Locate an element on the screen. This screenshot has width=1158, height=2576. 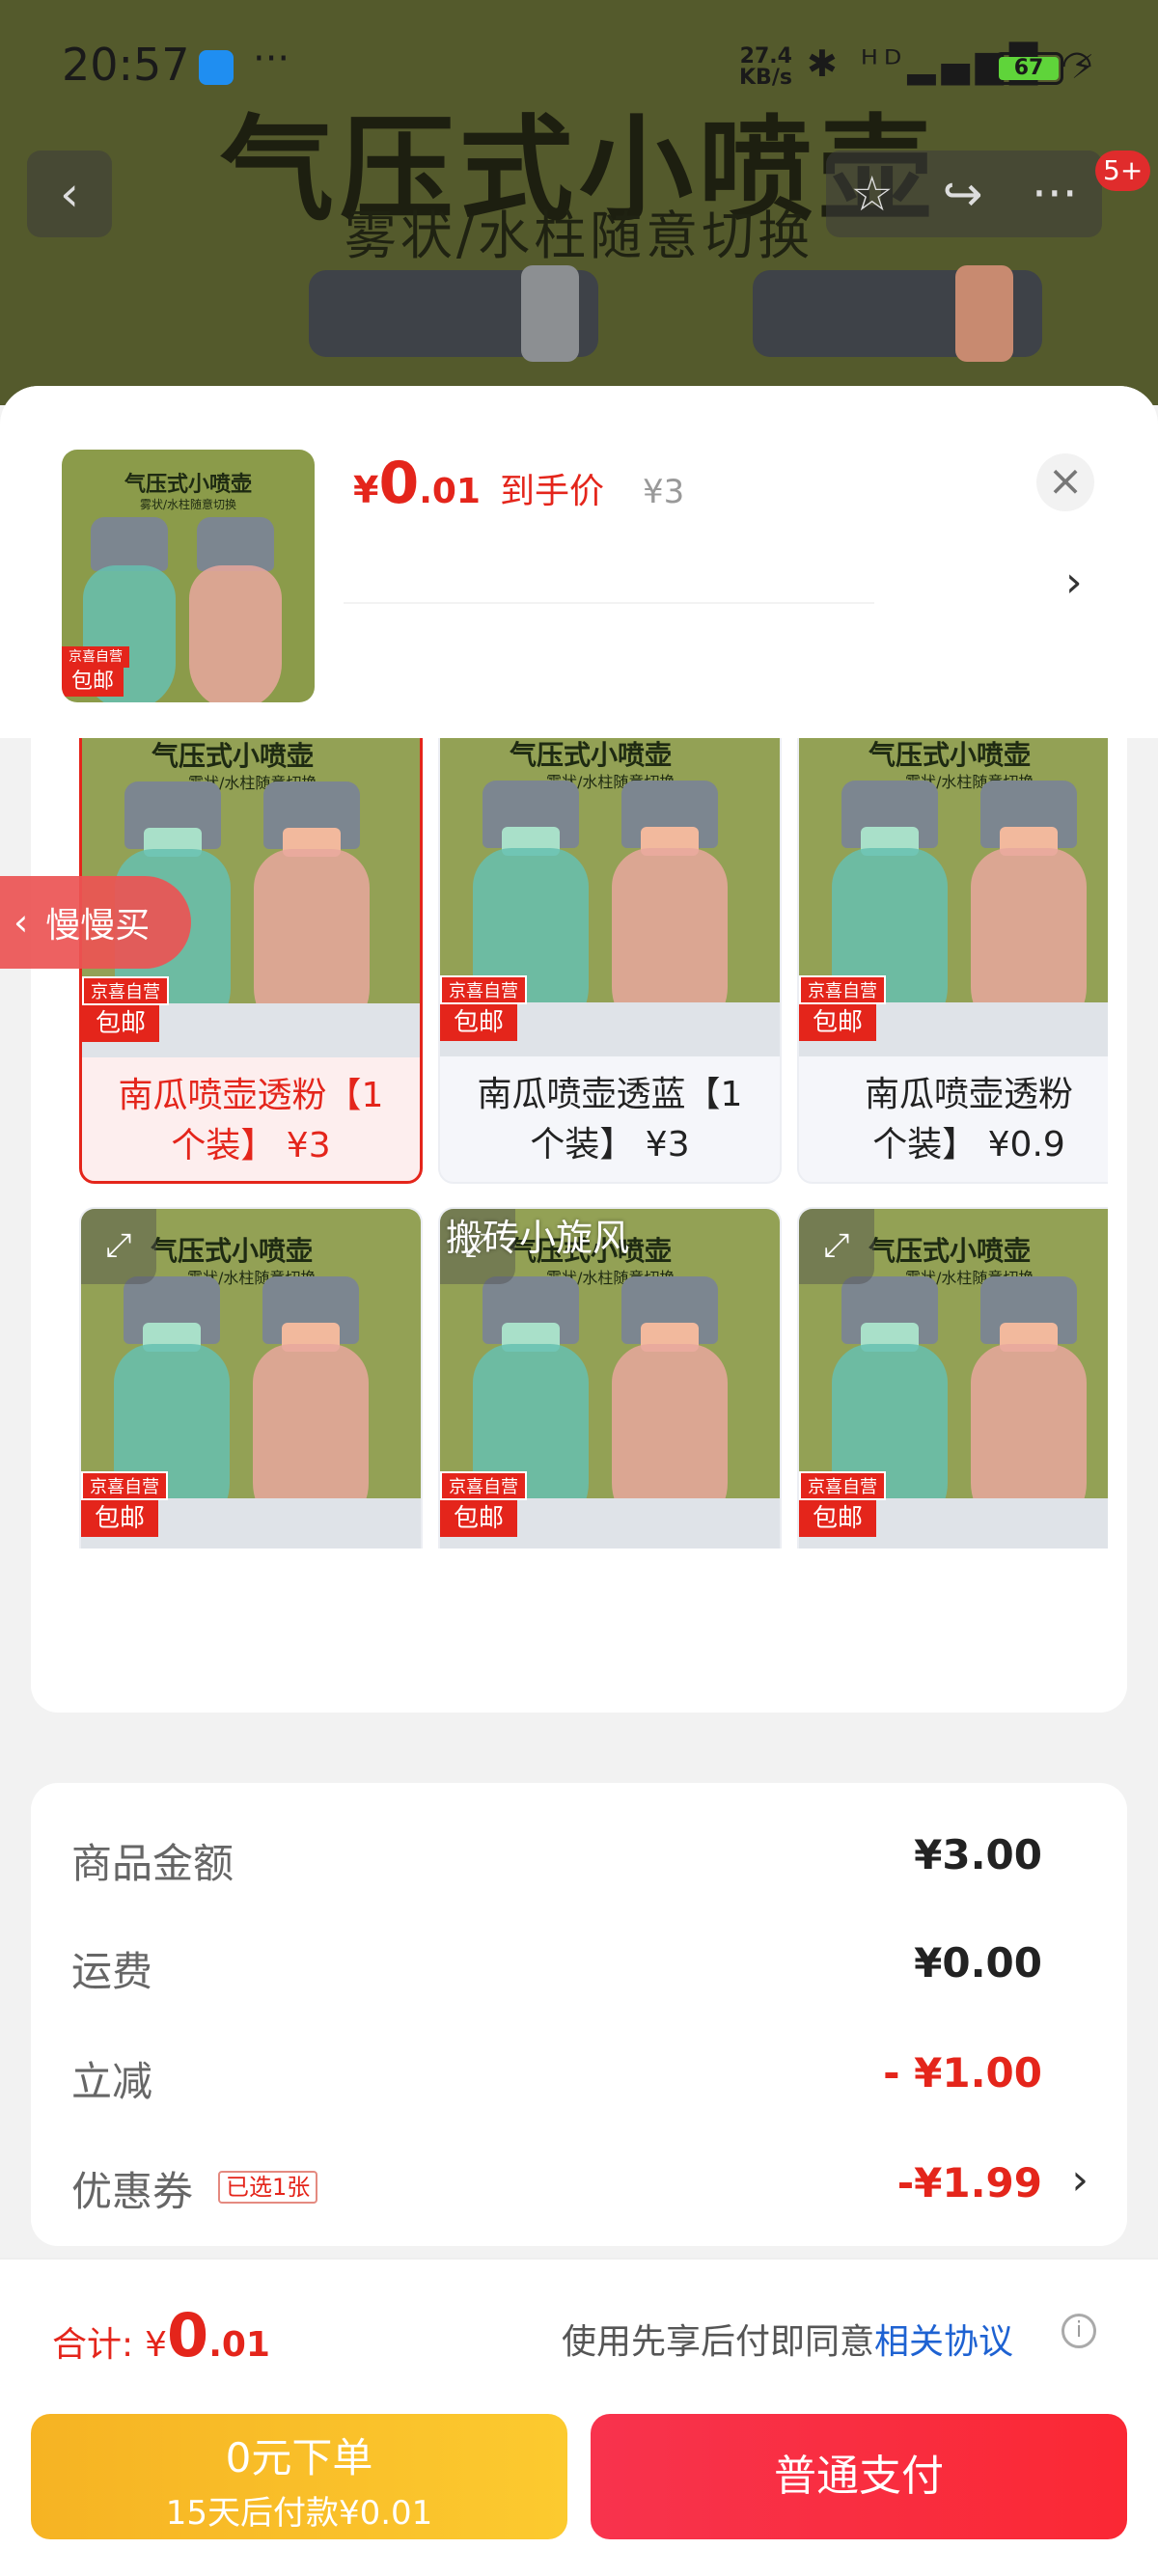
coupon-selected-badge: 已选1张 is located at coordinates (268, 2187).